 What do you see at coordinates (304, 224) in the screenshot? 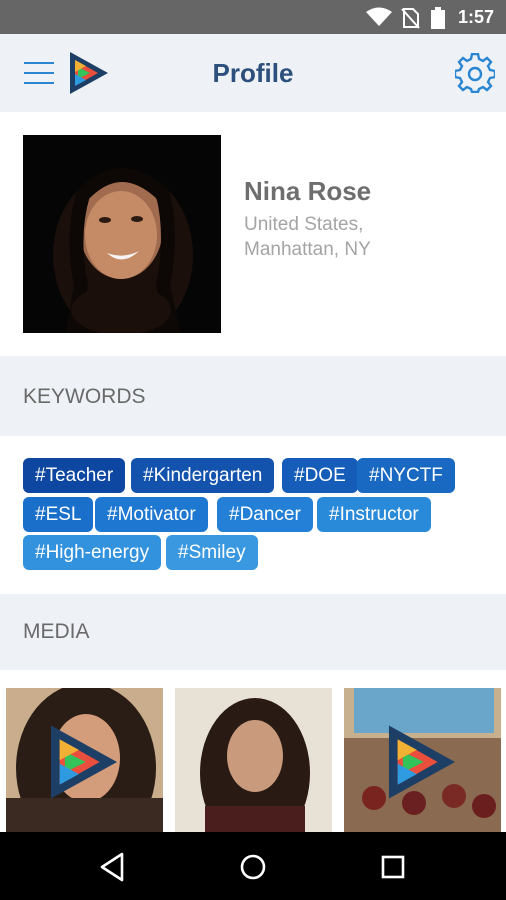
I see `profile-location-country: United States,` at bounding box center [304, 224].